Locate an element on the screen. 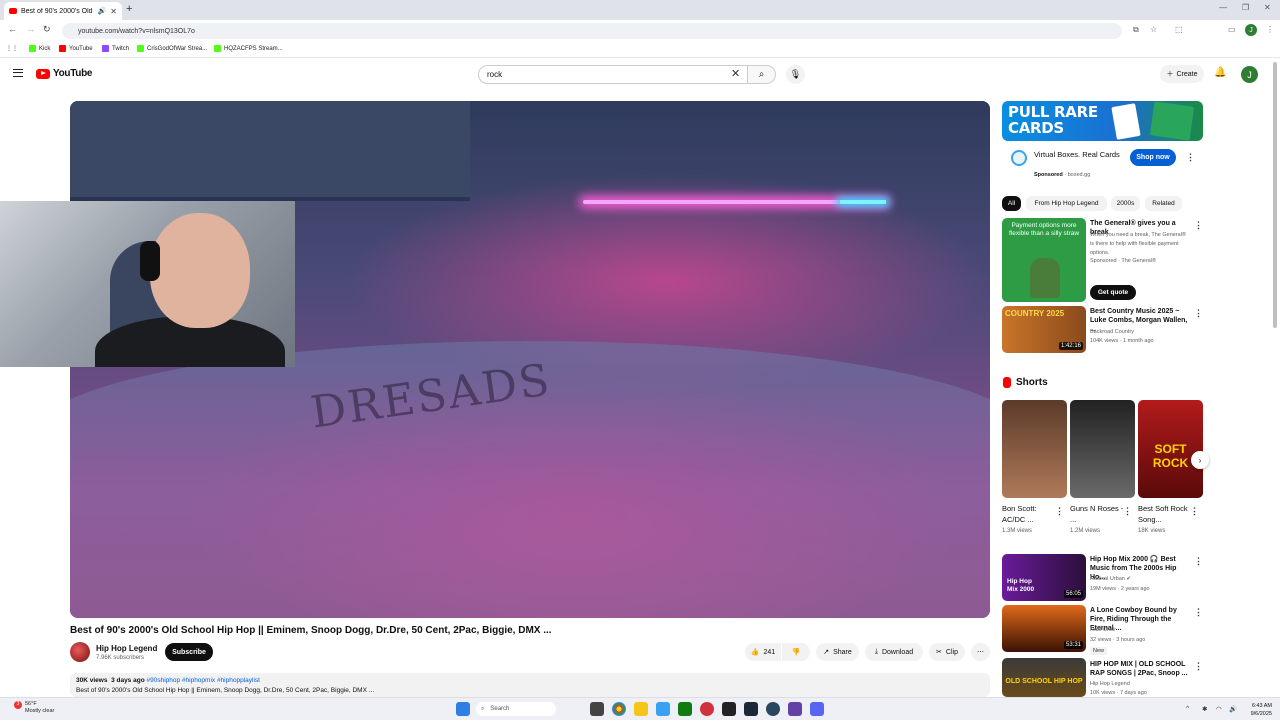 This screenshot has height=720, width=1280. copilot-icon is located at coordinates (663, 709).